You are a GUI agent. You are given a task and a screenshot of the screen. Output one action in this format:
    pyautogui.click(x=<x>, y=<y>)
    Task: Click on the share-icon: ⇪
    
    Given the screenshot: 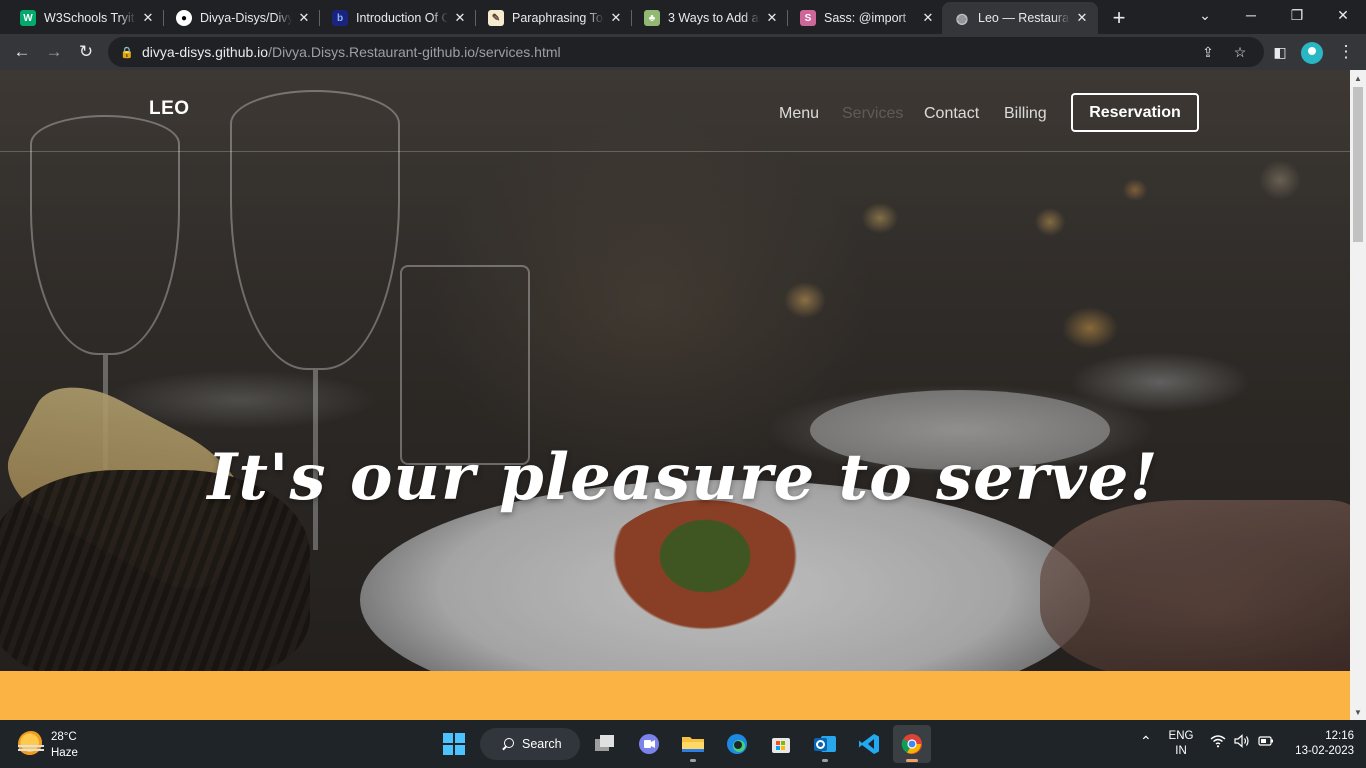 What is the action you would take?
    pyautogui.click(x=1208, y=52)
    